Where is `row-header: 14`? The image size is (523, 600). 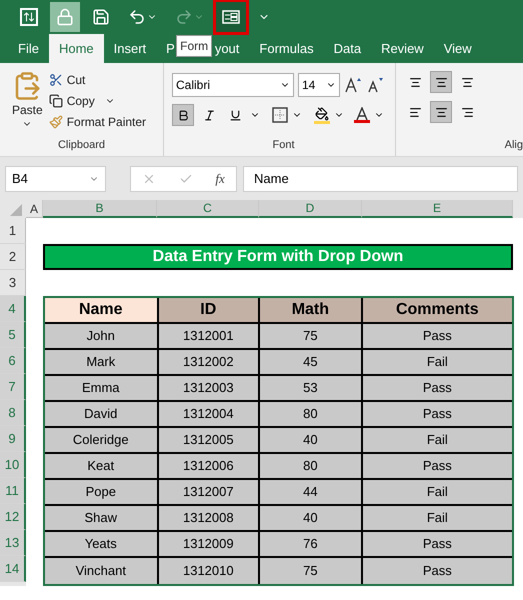 row-header: 14 is located at coordinates (13, 569).